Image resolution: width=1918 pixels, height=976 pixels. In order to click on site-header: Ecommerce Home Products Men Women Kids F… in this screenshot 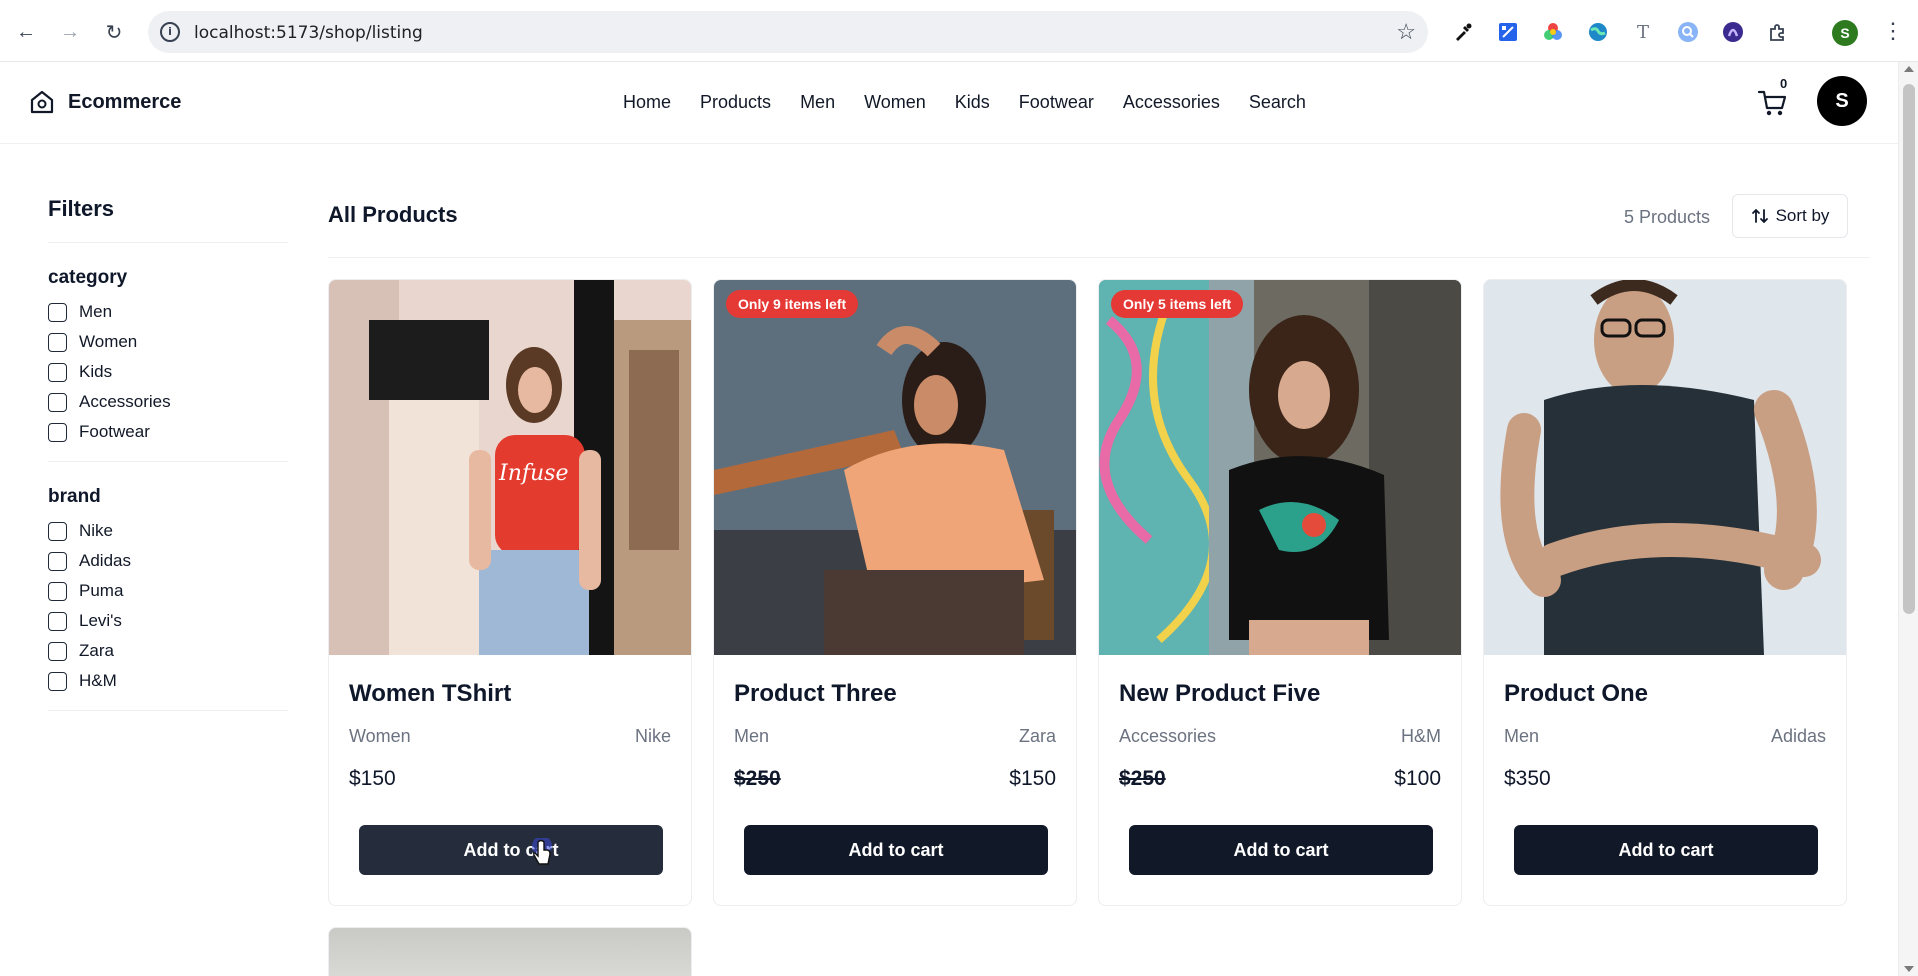, I will do `click(949, 103)`.